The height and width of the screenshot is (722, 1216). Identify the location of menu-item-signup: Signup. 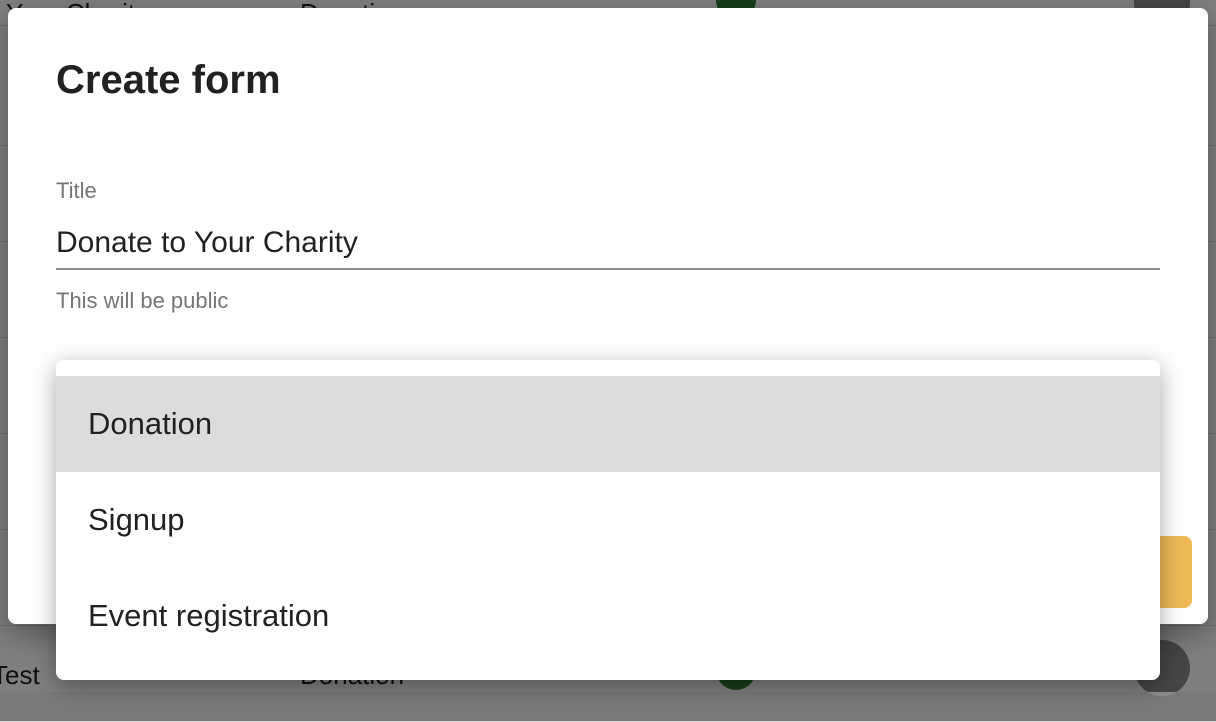
(608, 520).